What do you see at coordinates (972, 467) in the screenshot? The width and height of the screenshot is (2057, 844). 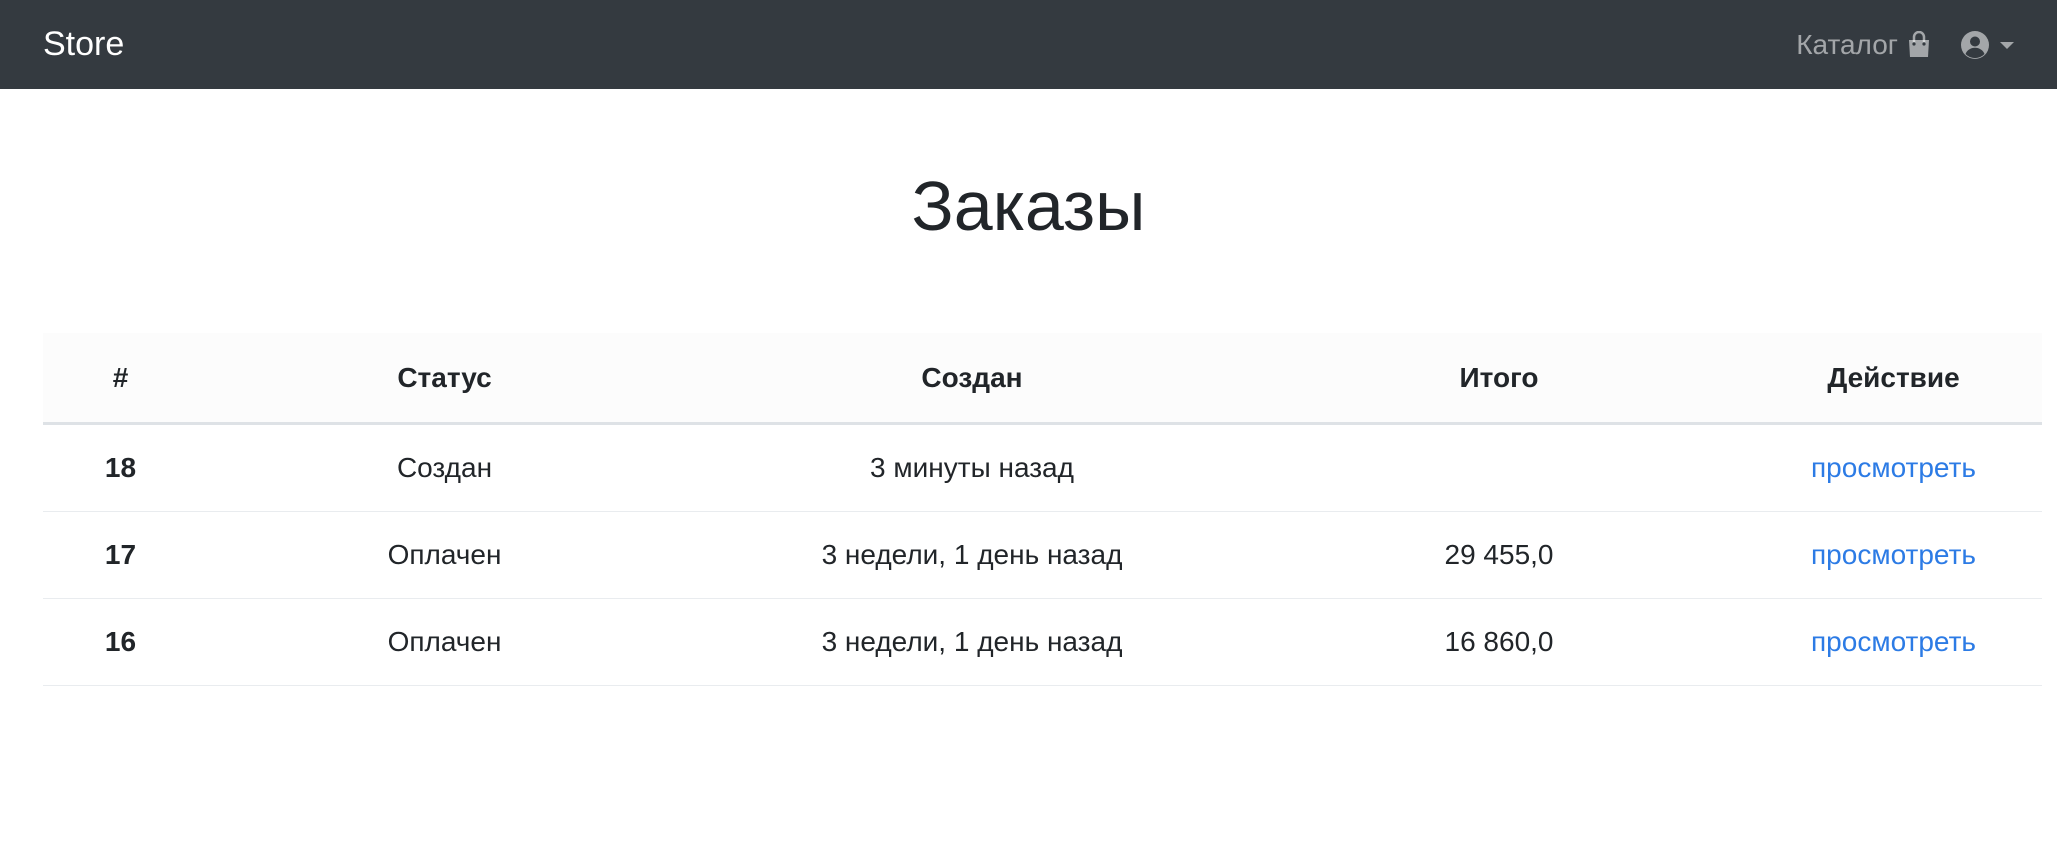 I see `order-created: 3 минуты назад` at bounding box center [972, 467].